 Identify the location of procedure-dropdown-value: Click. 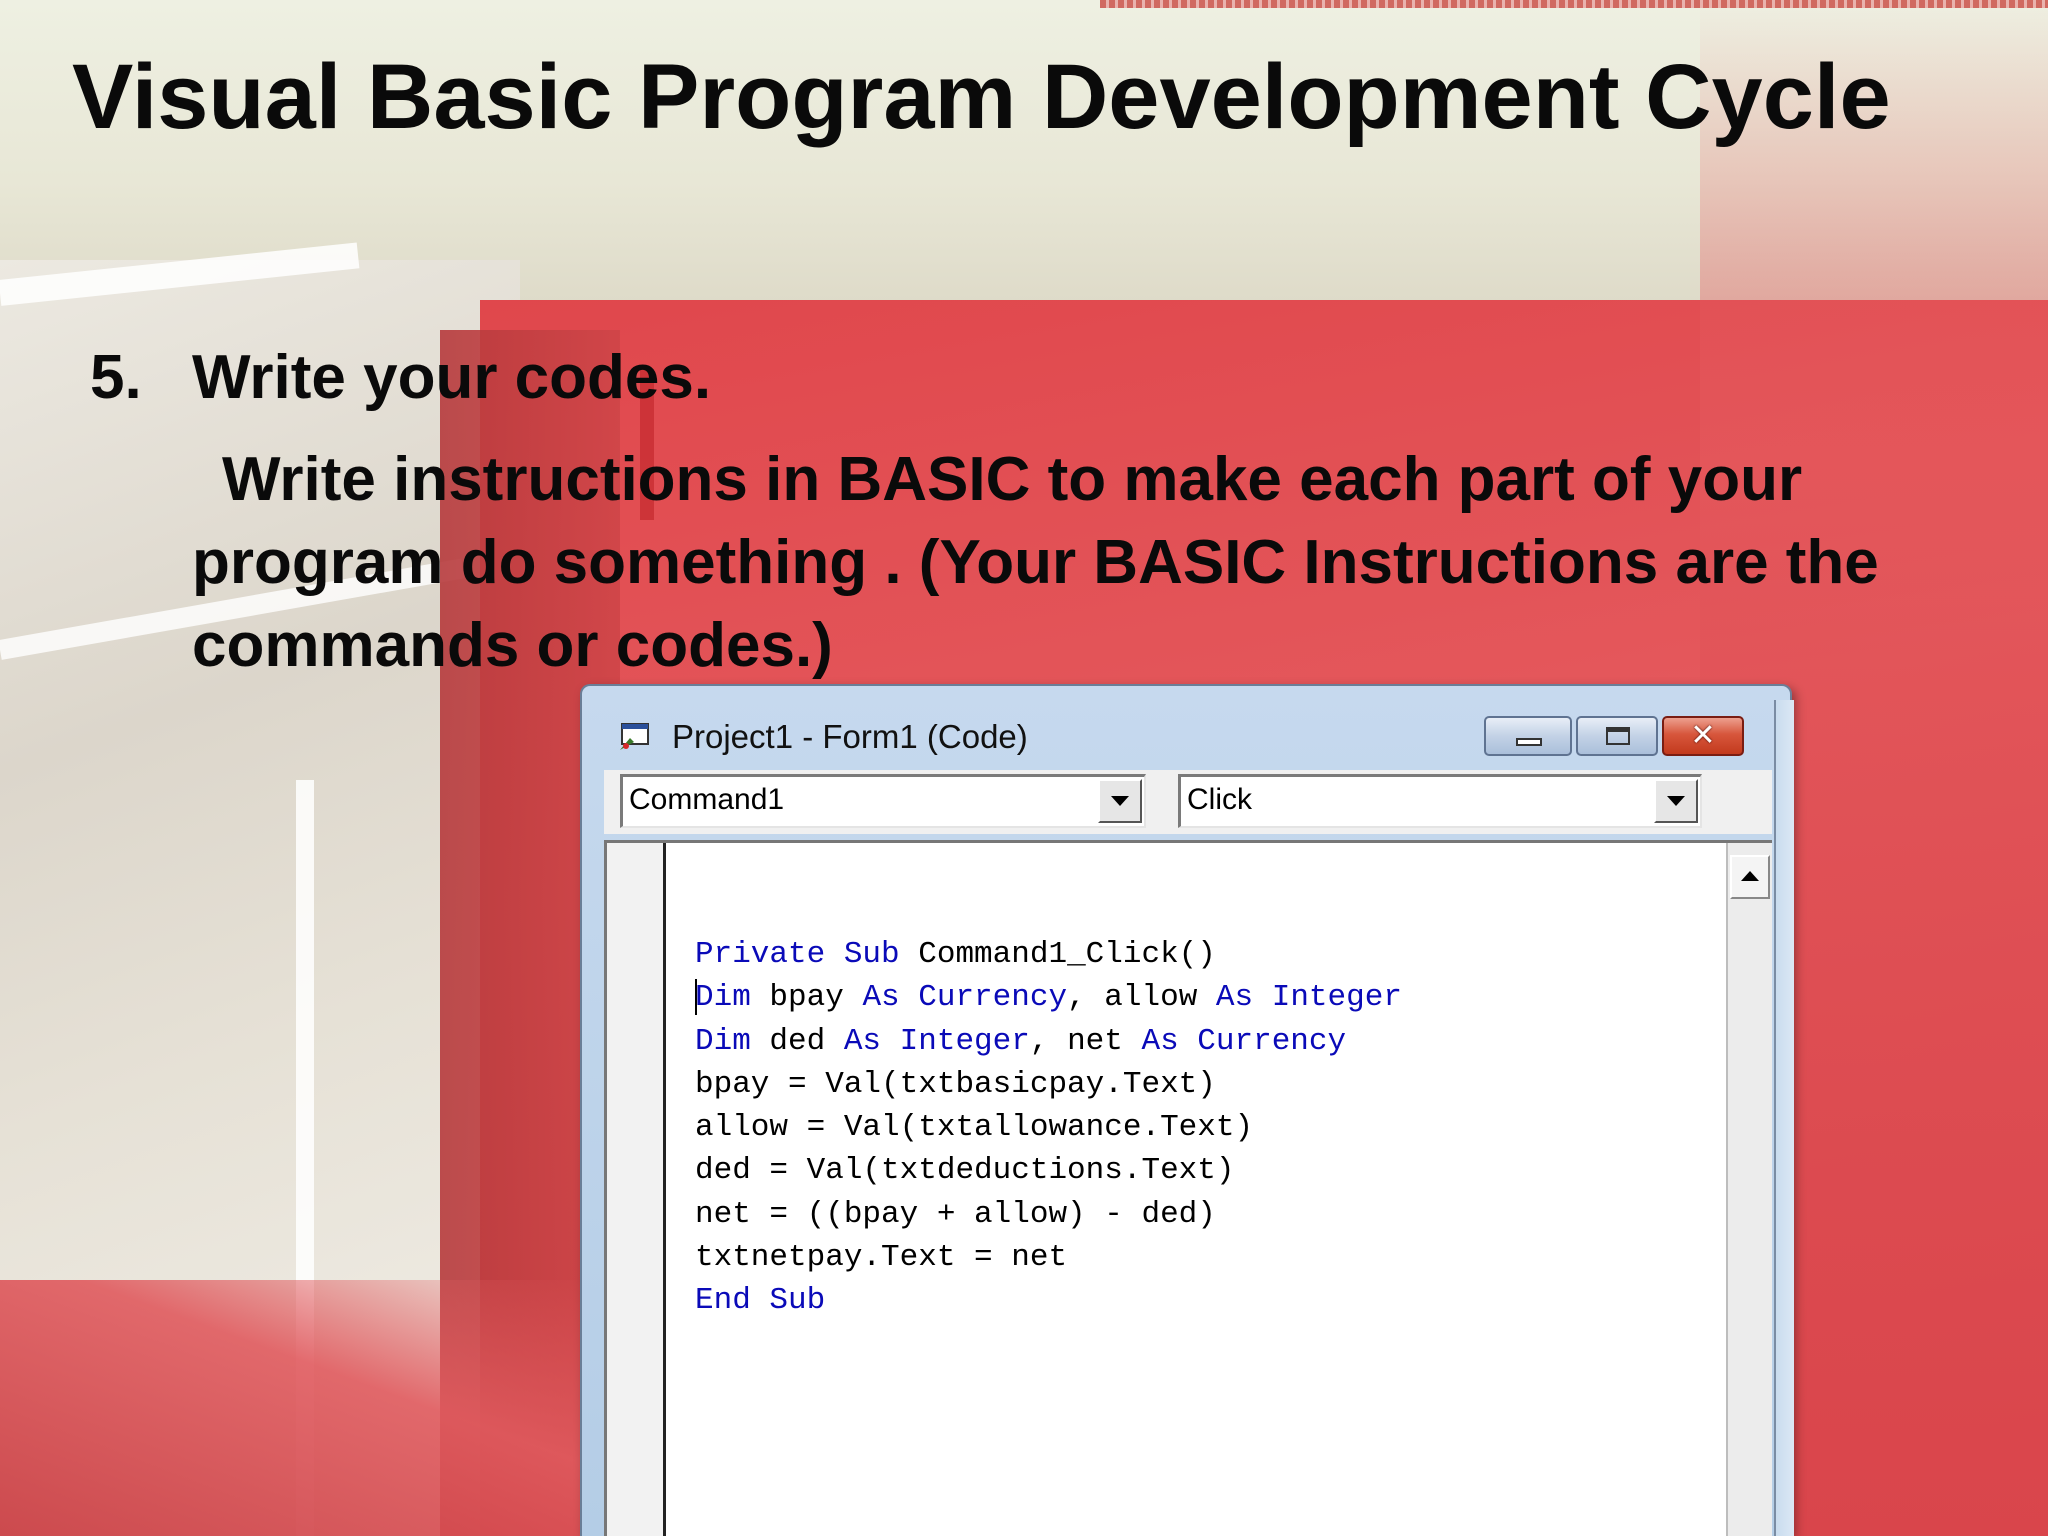
(1219, 799).